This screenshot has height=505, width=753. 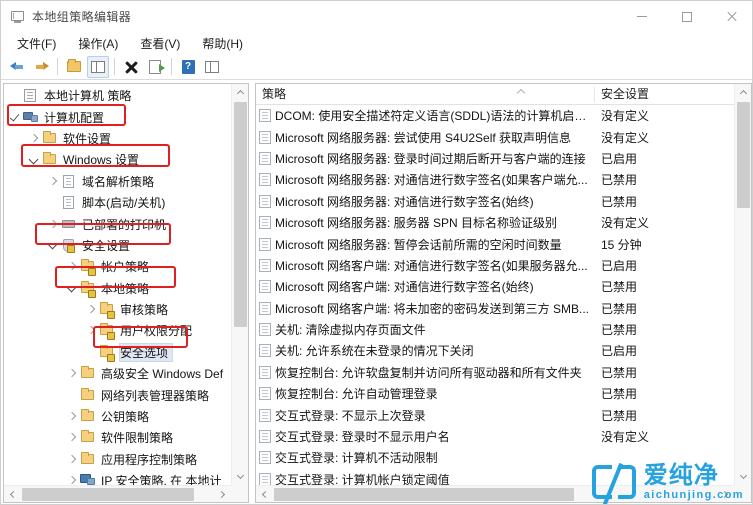 I want to click on column-security-setting: 安全设置, so click(x=622, y=94).